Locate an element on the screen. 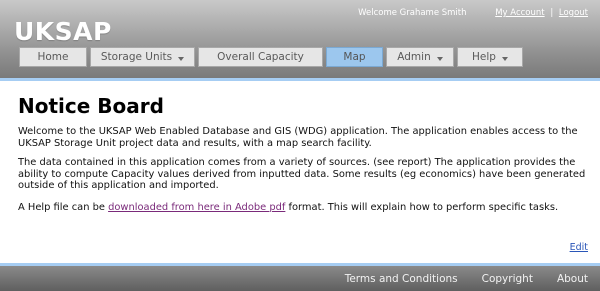 This screenshot has width=600, height=291. welcome-text: Welcome Grahame Smith is located at coordinates (412, 13).